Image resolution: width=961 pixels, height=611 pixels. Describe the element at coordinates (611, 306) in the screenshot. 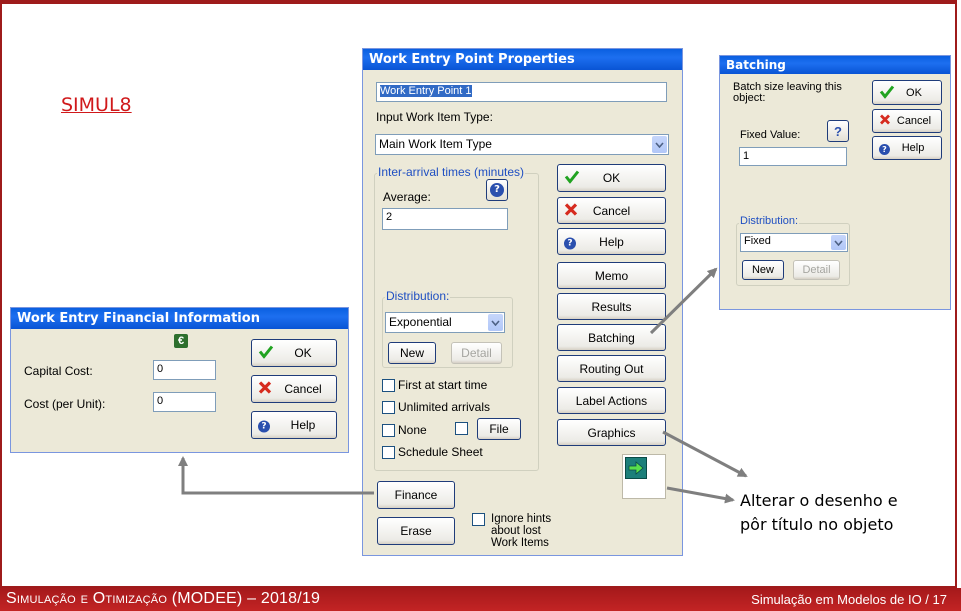

I see `results-button: Results` at that location.